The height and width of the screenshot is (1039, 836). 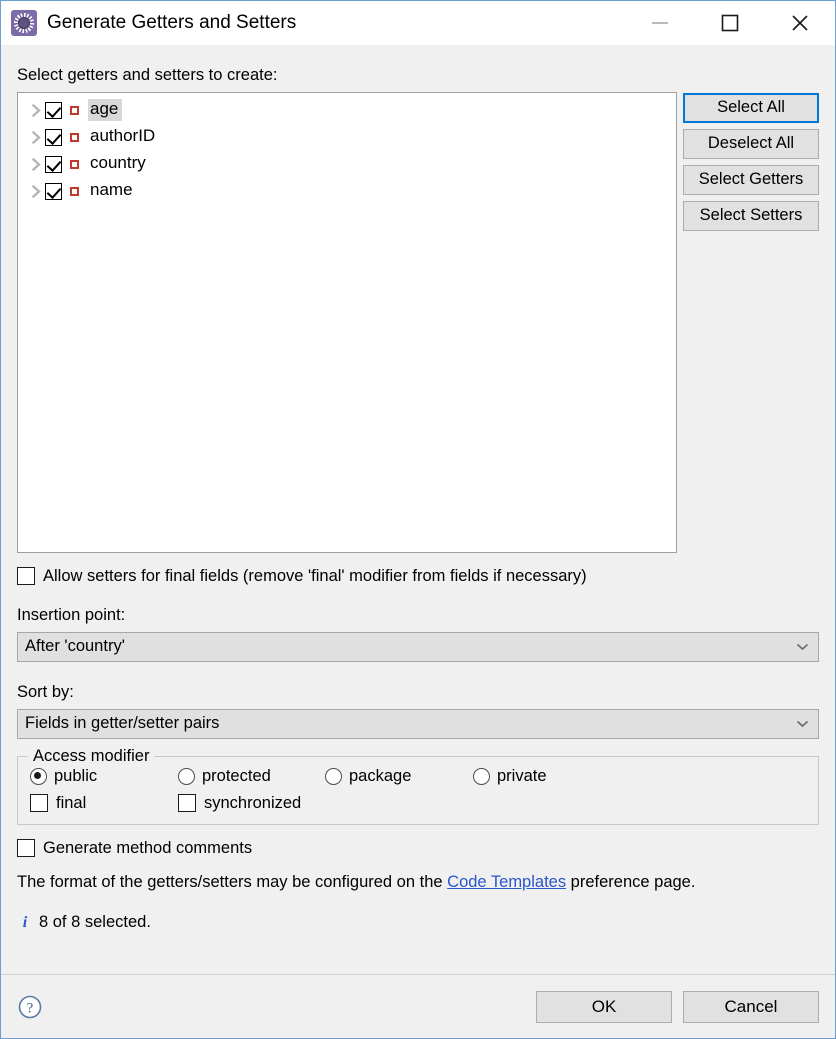 I want to click on radio-package-indicator, so click(x=333, y=776).